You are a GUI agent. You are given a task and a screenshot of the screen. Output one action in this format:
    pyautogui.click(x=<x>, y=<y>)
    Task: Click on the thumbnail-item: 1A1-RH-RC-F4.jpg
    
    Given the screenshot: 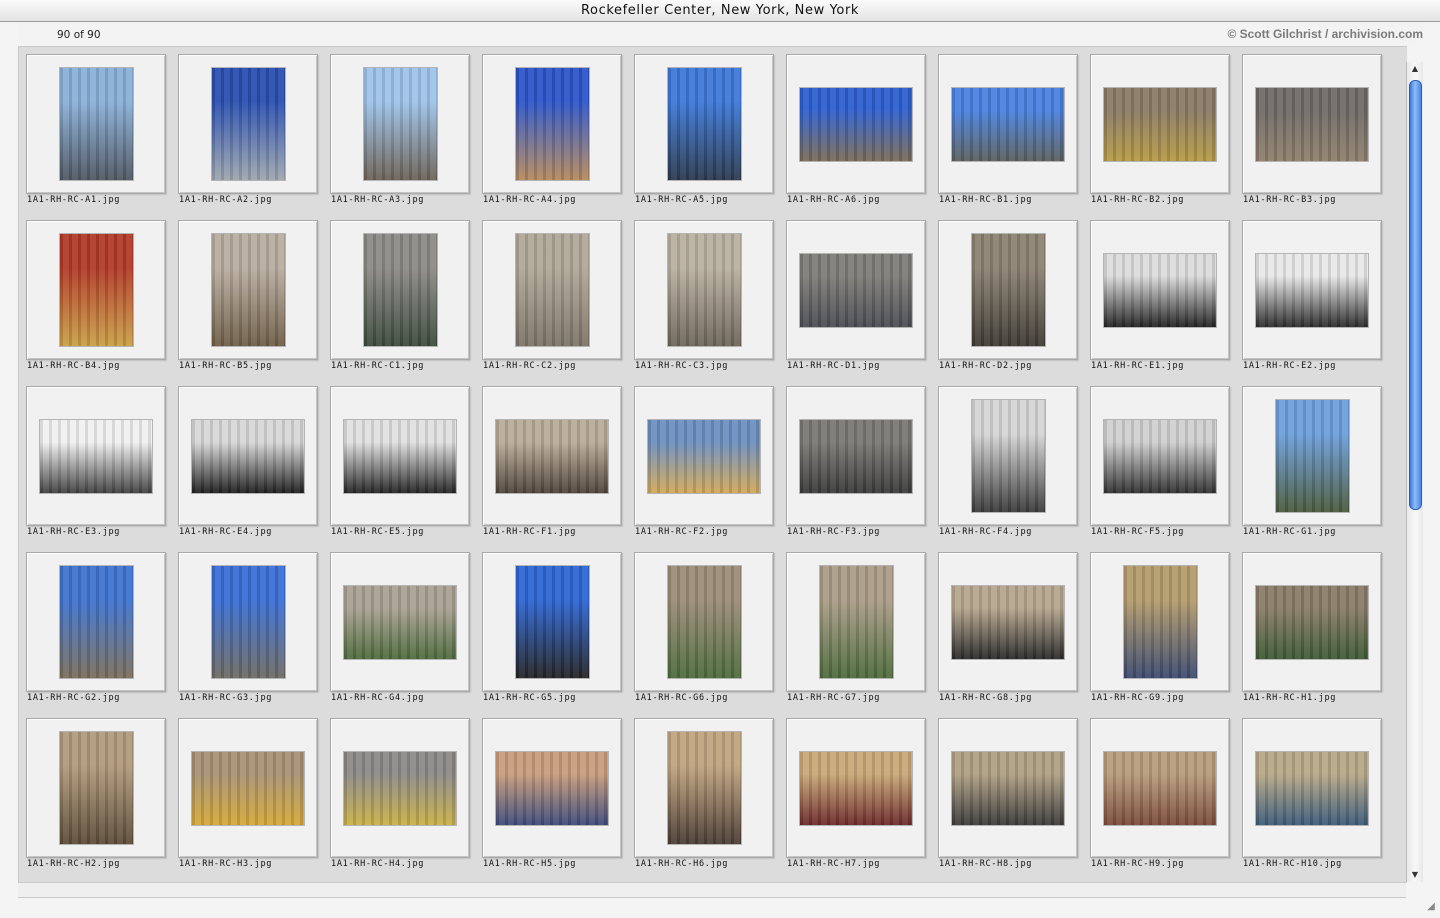 What is the action you would take?
    pyautogui.click(x=1008, y=469)
    